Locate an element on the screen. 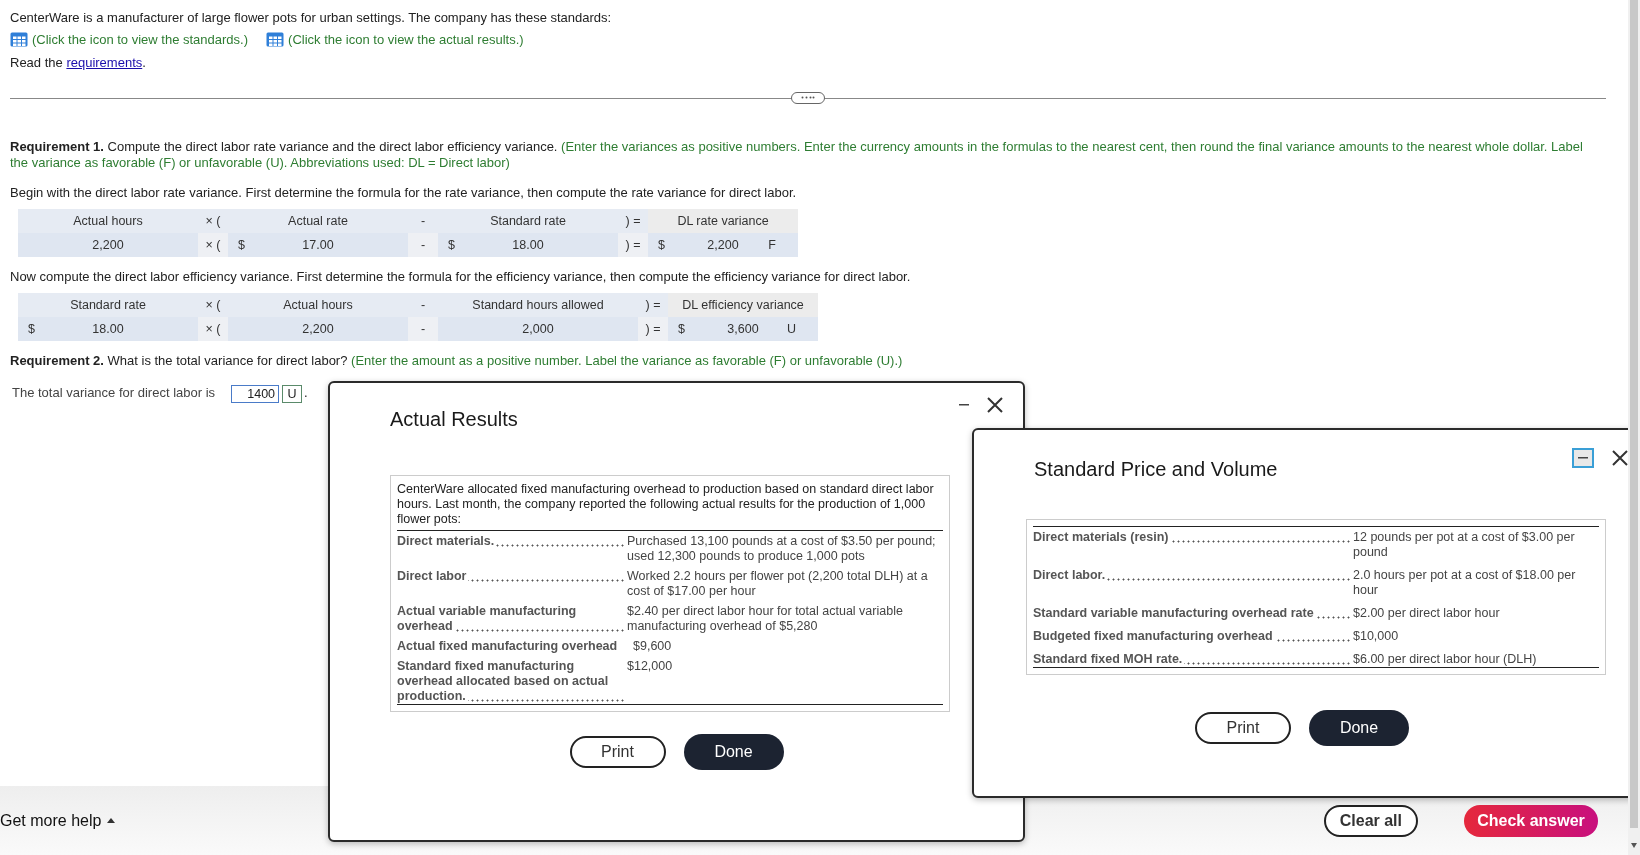 This screenshot has width=1640, height=855. period: . is located at coordinates (306, 394).